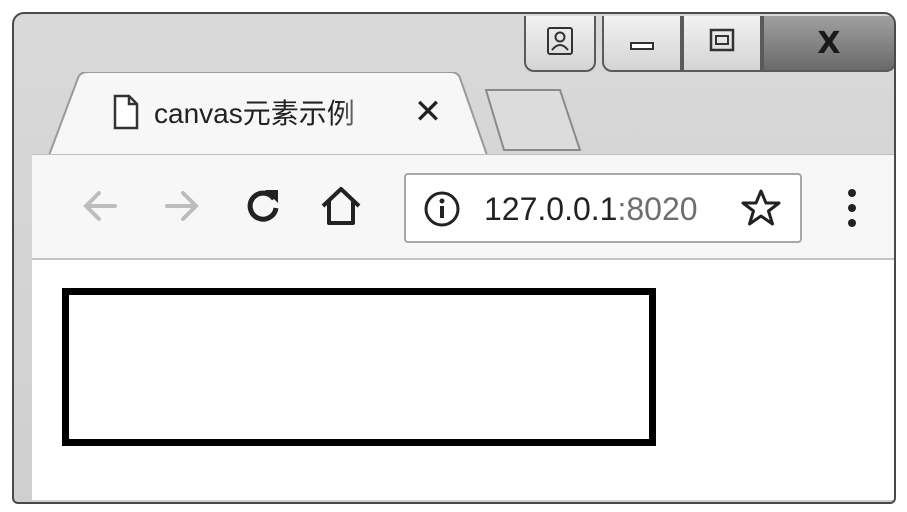 The image size is (907, 512). What do you see at coordinates (428, 112) in the screenshot?
I see `tab-close-icon: ✕` at bounding box center [428, 112].